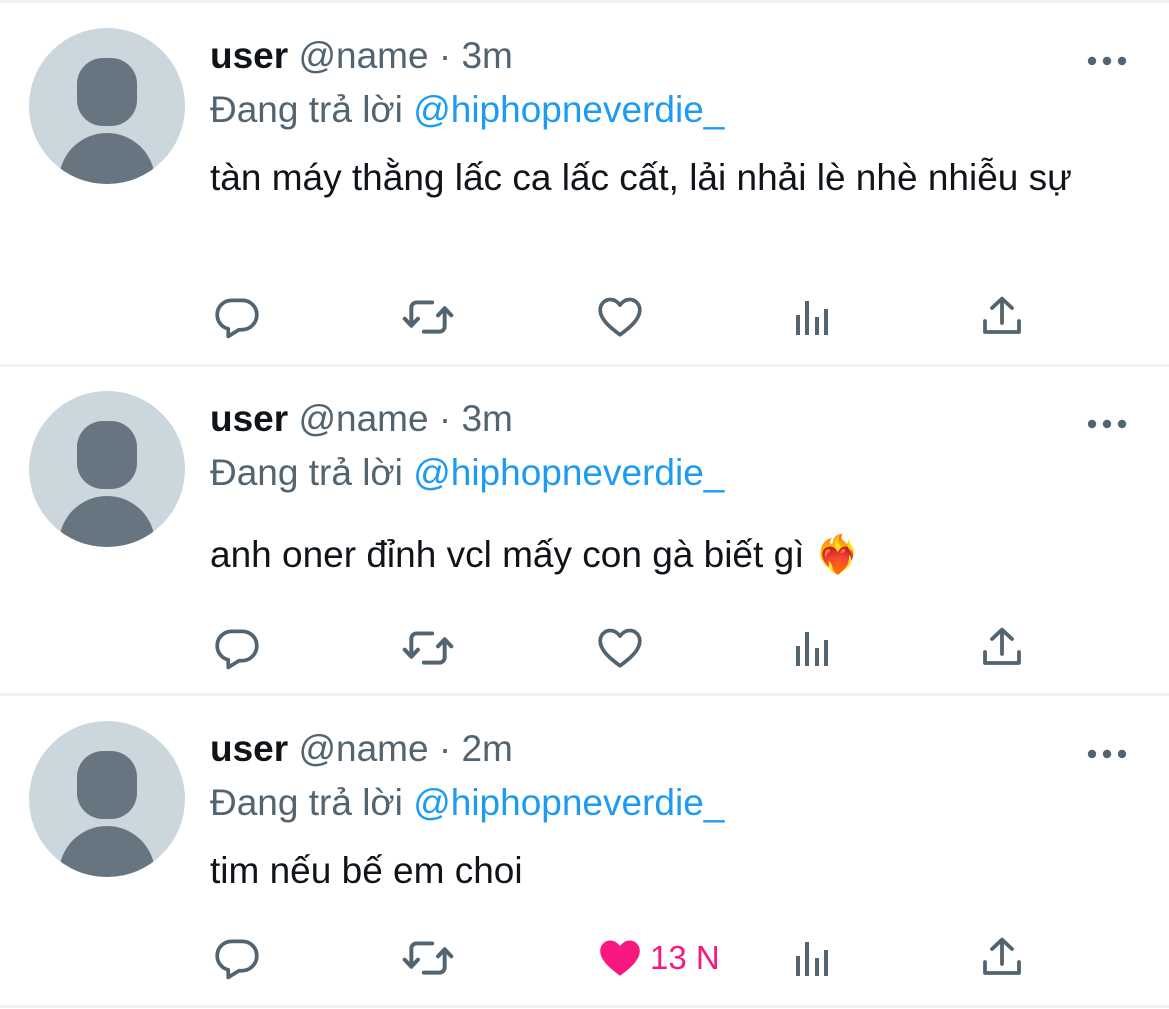  What do you see at coordinates (486, 748) in the screenshot?
I see `timestamp: 2m` at bounding box center [486, 748].